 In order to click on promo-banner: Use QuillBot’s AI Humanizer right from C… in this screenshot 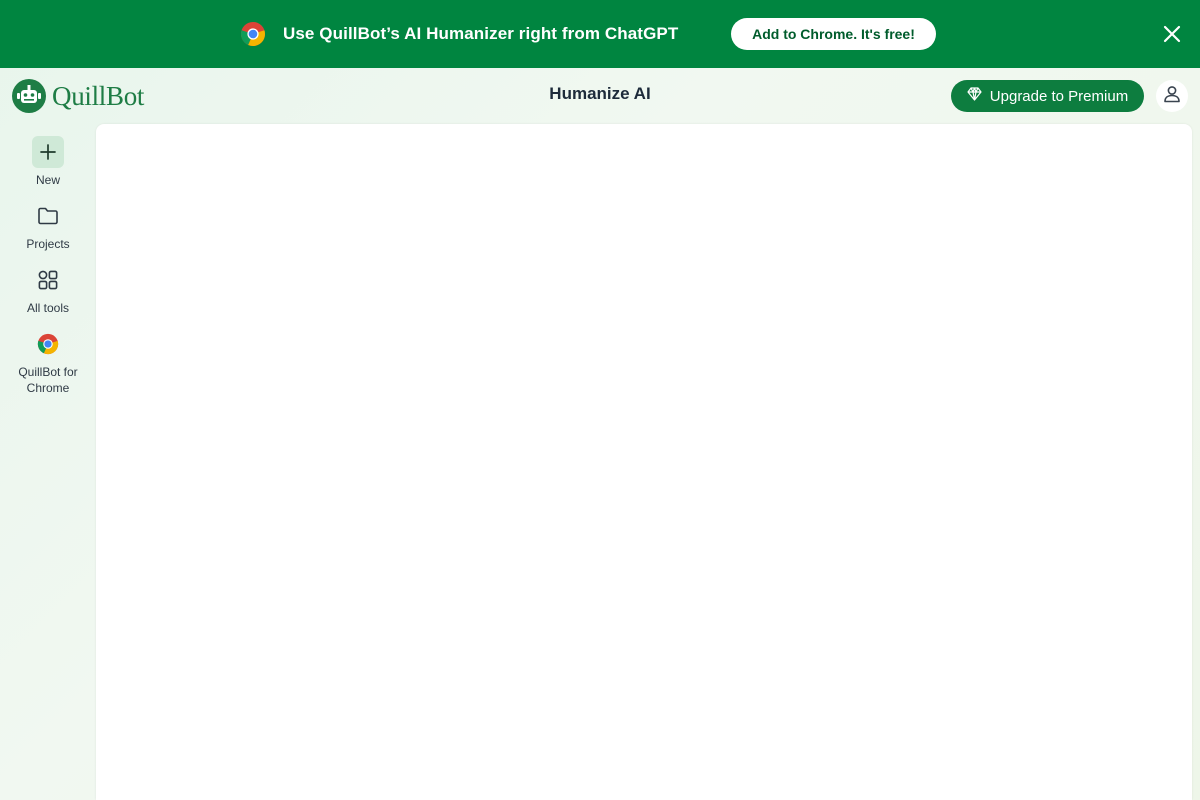, I will do `click(600, 34)`.